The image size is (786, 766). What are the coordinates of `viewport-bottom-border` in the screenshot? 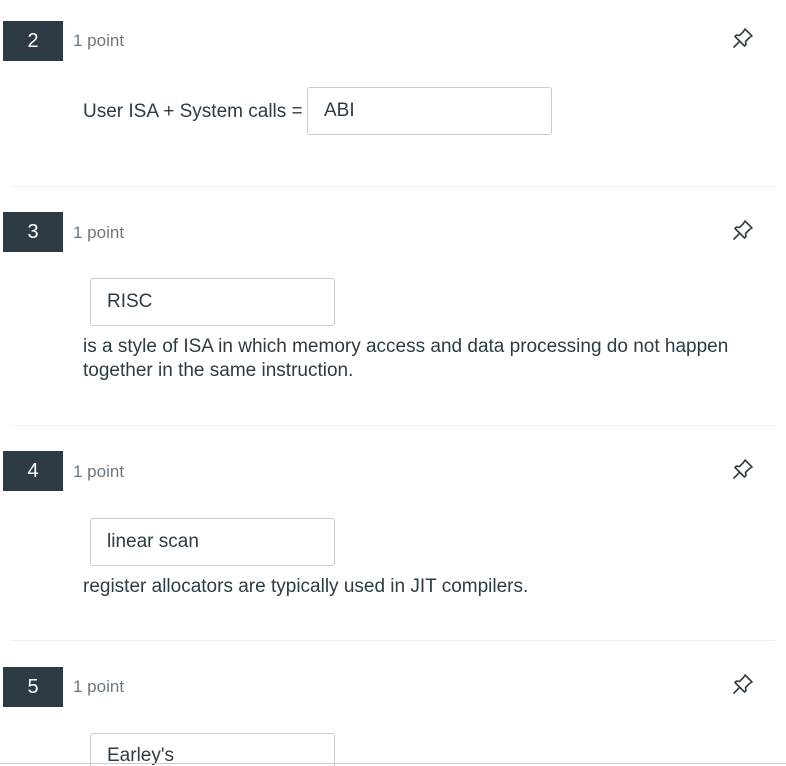 It's located at (393, 763).